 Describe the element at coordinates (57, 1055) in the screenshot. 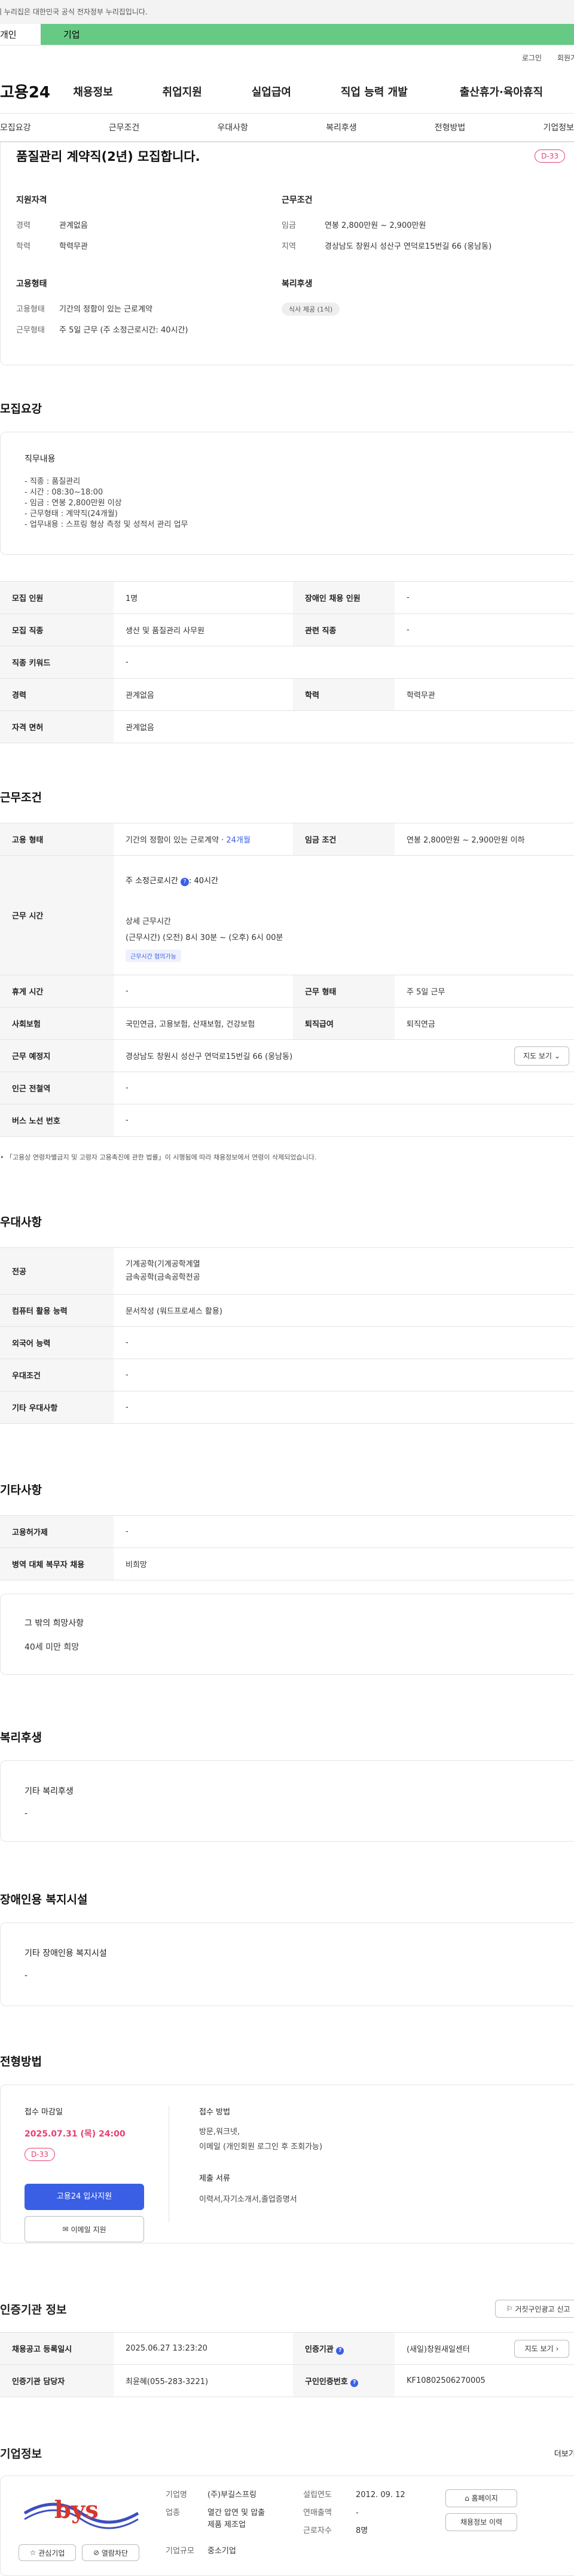

I see `cell-header: 근무 예정지` at that location.